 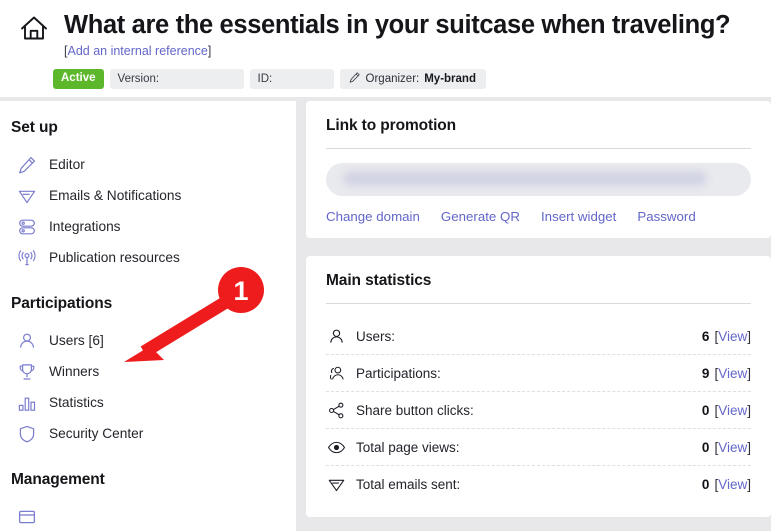 What do you see at coordinates (336, 410) in the screenshot?
I see `share-nodes-icon` at bounding box center [336, 410].